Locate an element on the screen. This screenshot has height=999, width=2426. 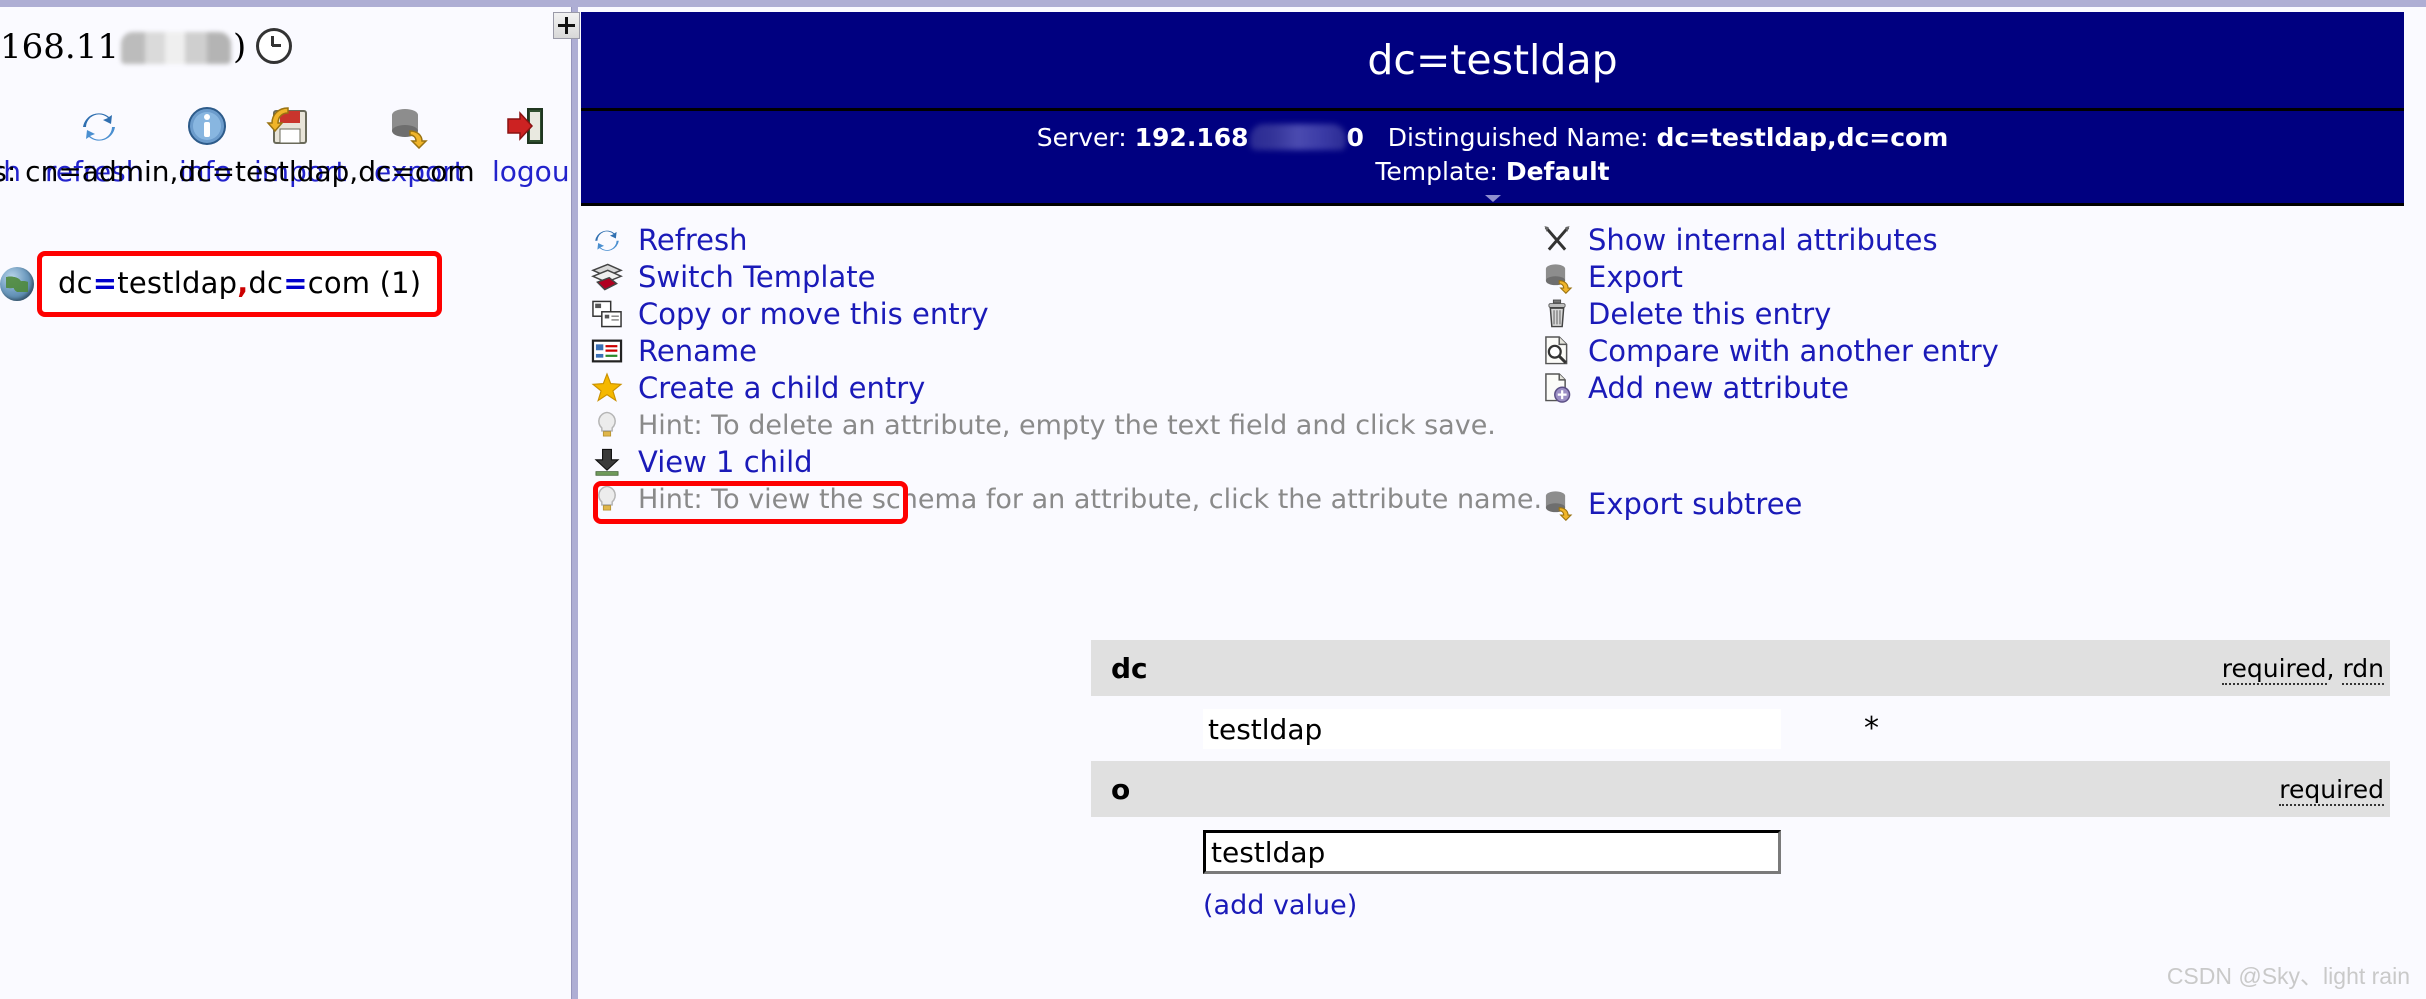
template-value: Default is located at coordinates (1557, 171).